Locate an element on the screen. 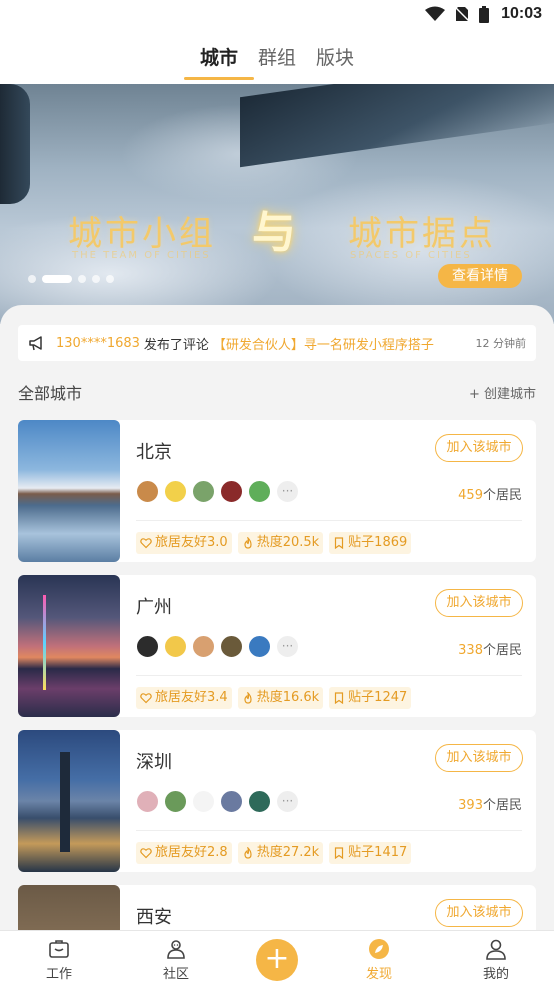 The width and height of the screenshot is (554, 986). notice-time: 12 分钟前 is located at coordinates (501, 343).